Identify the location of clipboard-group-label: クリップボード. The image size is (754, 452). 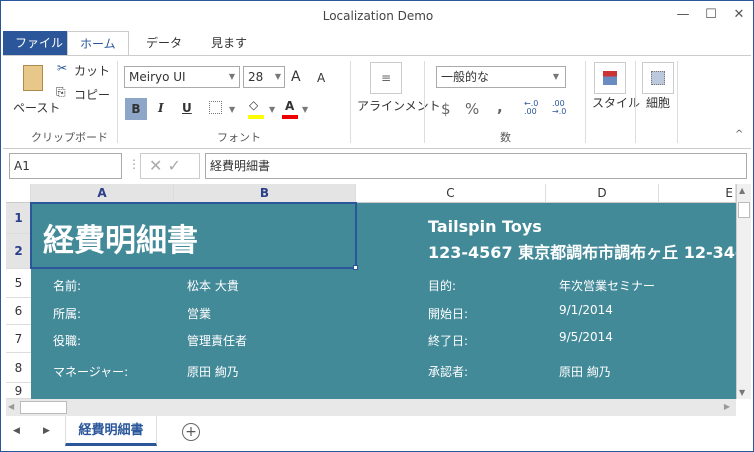
(69, 137).